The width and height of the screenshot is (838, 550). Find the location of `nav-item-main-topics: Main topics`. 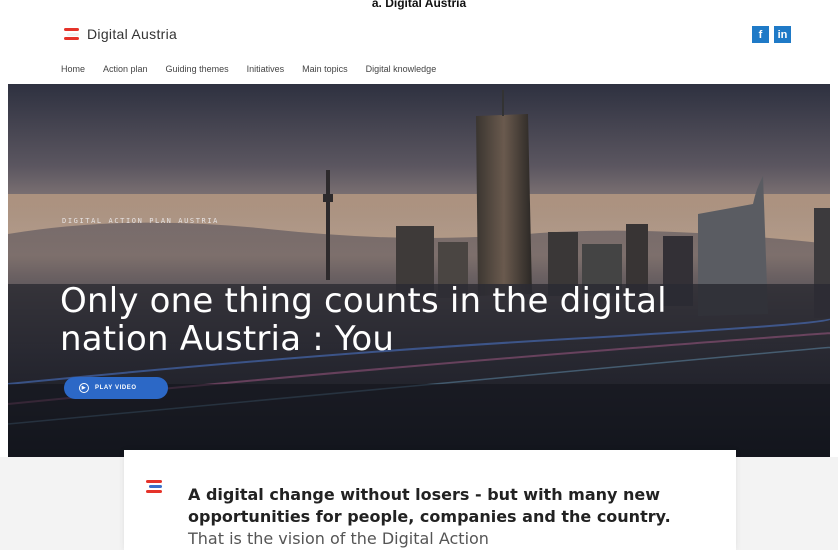

nav-item-main-topics: Main topics is located at coordinates (325, 69).